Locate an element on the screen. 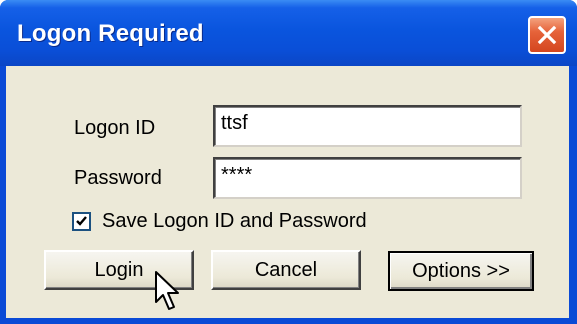 This screenshot has width=577, height=324. password-label: Password is located at coordinates (118, 178).